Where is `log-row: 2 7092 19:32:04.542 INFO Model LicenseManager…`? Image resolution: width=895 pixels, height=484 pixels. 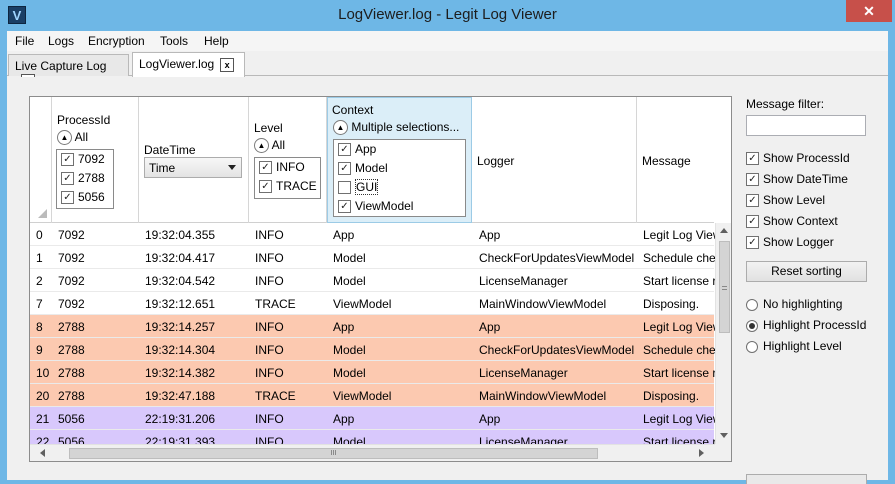 log-row: 2 7092 19:32:04.542 INFO Model LicenseManager… is located at coordinates (372, 280).